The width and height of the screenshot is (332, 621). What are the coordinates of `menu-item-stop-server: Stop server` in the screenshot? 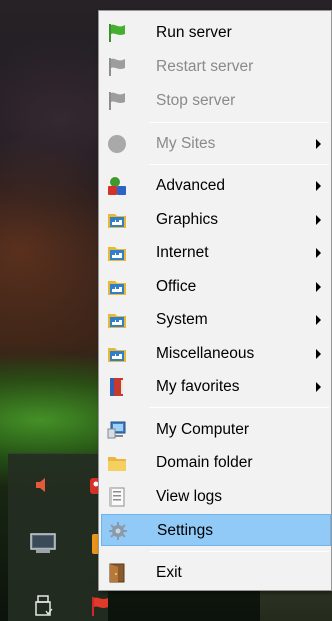 It's located at (216, 101).